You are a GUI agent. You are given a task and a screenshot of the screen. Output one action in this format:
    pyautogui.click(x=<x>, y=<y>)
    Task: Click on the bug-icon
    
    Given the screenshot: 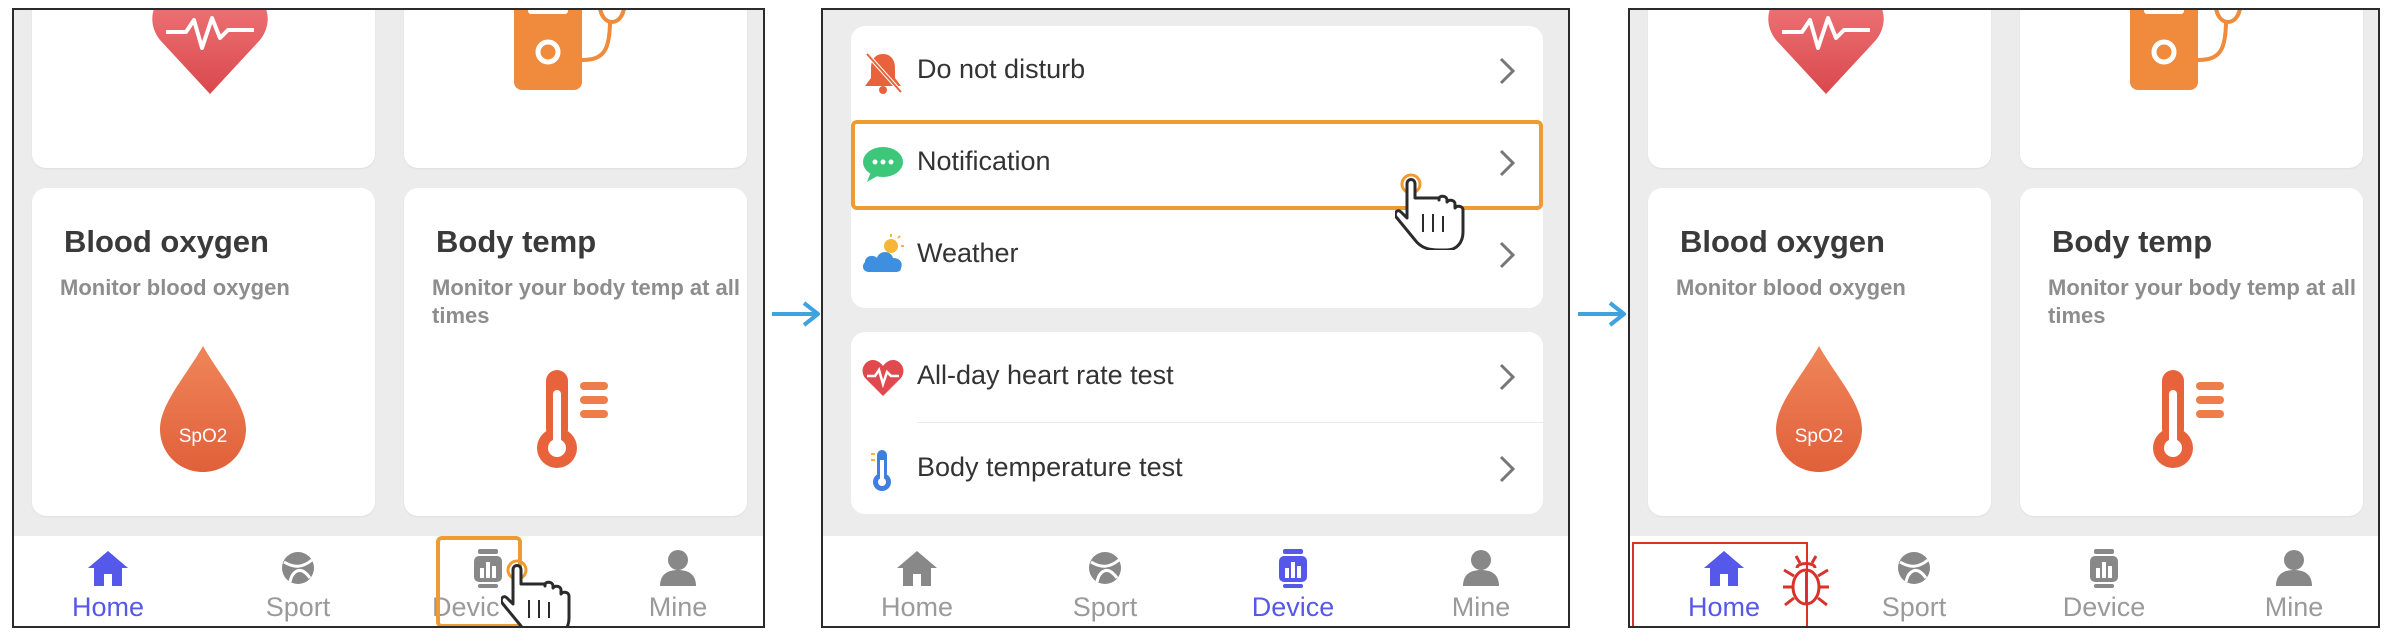 What is the action you would take?
    pyautogui.click(x=1806, y=581)
    